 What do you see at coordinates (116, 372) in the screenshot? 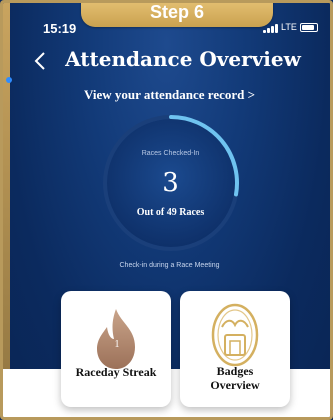
I see `raceday-streak-label: Raceday Streak` at bounding box center [116, 372].